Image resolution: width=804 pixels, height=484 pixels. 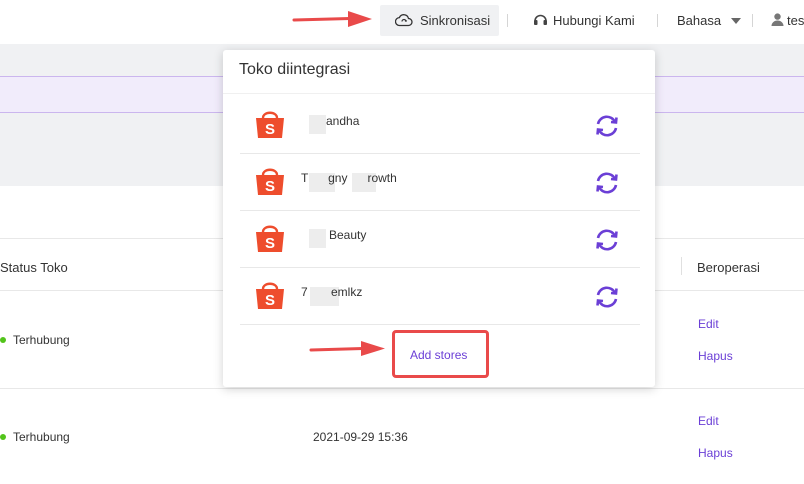 What do you see at coordinates (699, 20) in the screenshot?
I see `language-label: Bahasa` at bounding box center [699, 20].